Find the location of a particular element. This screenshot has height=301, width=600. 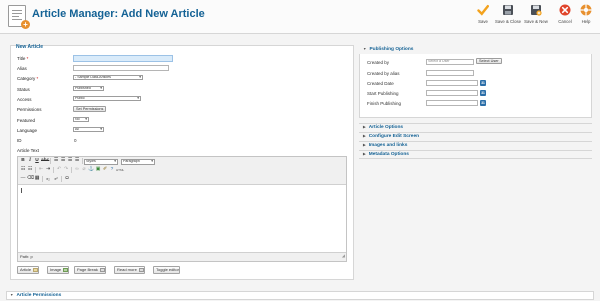

underline-icon: U is located at coordinates (37, 161).